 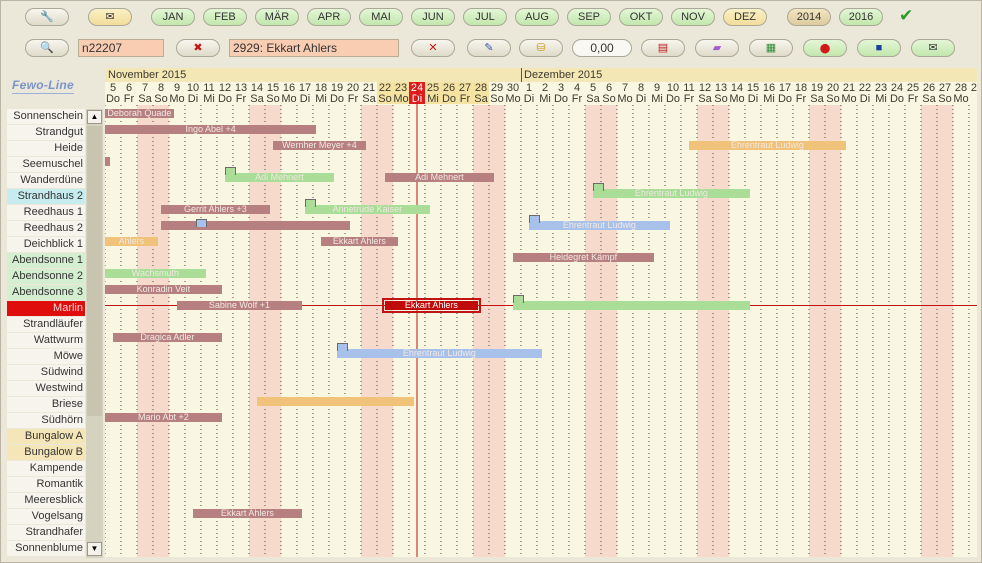 What do you see at coordinates (46, 276) in the screenshot?
I see `unit-row-label: Abendsonne 2` at bounding box center [46, 276].